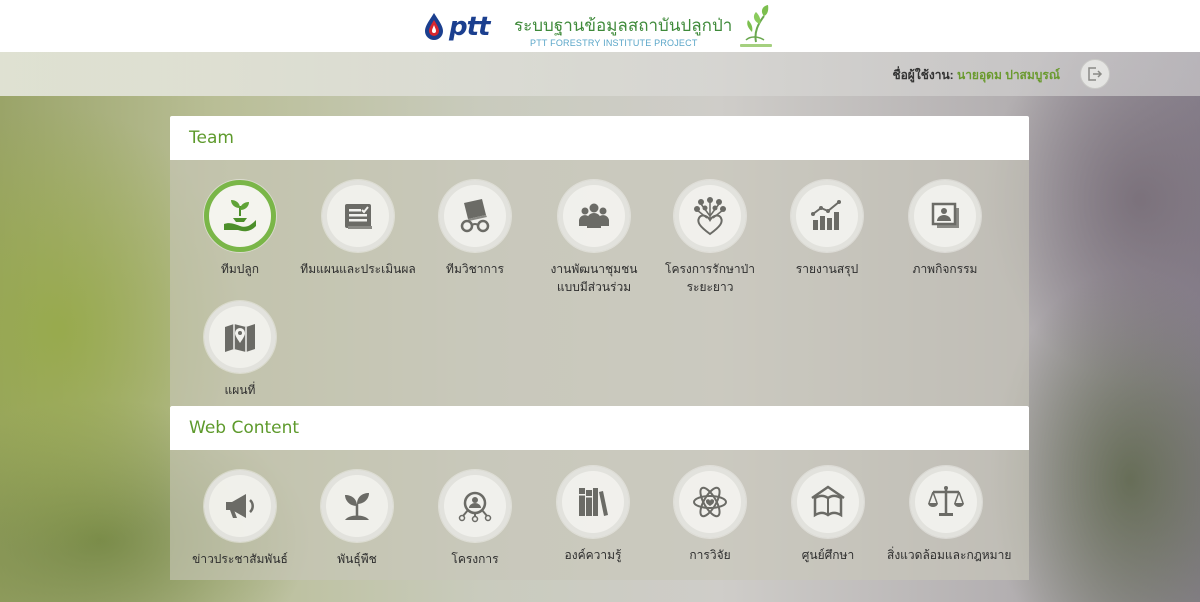  What do you see at coordinates (240, 559) in the screenshot?
I see `tile-label: ข่าวประชาสัมพันธ์` at bounding box center [240, 559].